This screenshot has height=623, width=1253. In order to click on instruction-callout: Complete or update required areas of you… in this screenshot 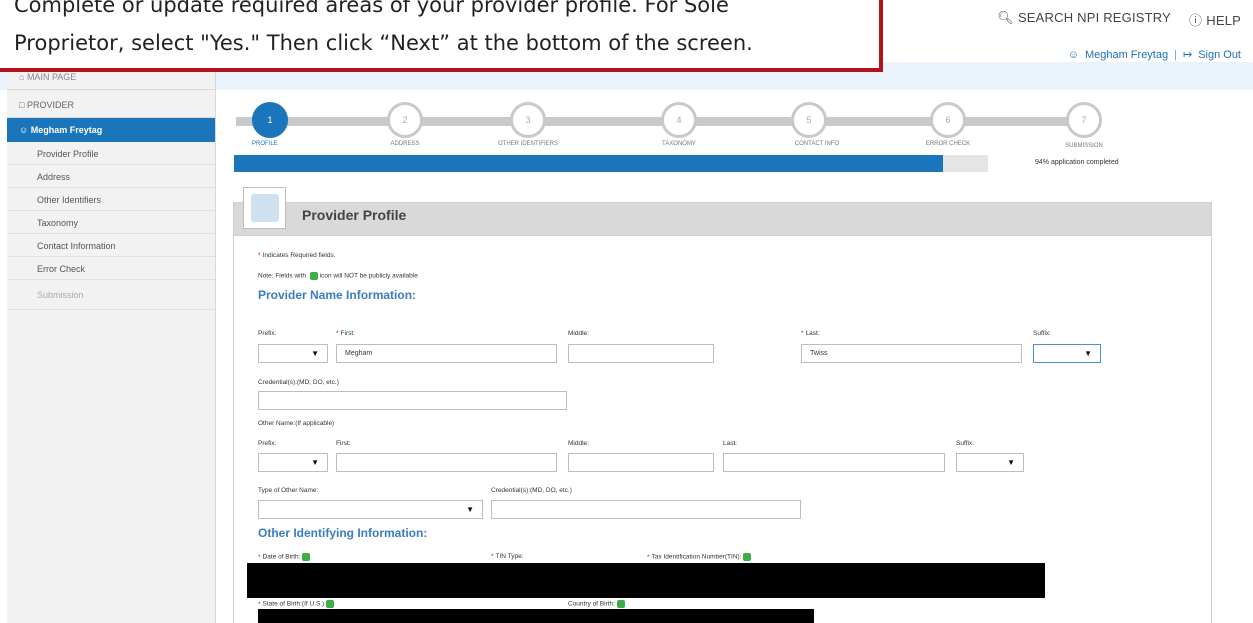, I will do `click(441, 36)`.